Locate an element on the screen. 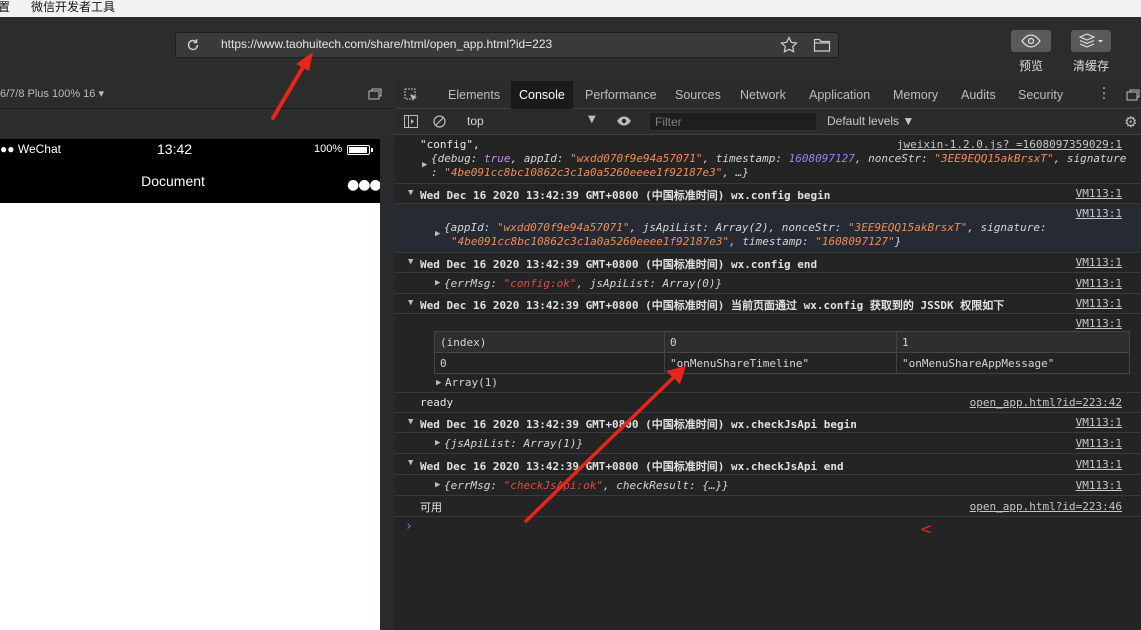 This screenshot has width=1141, height=630. menu-settings: 设置 is located at coordinates (5, 7).